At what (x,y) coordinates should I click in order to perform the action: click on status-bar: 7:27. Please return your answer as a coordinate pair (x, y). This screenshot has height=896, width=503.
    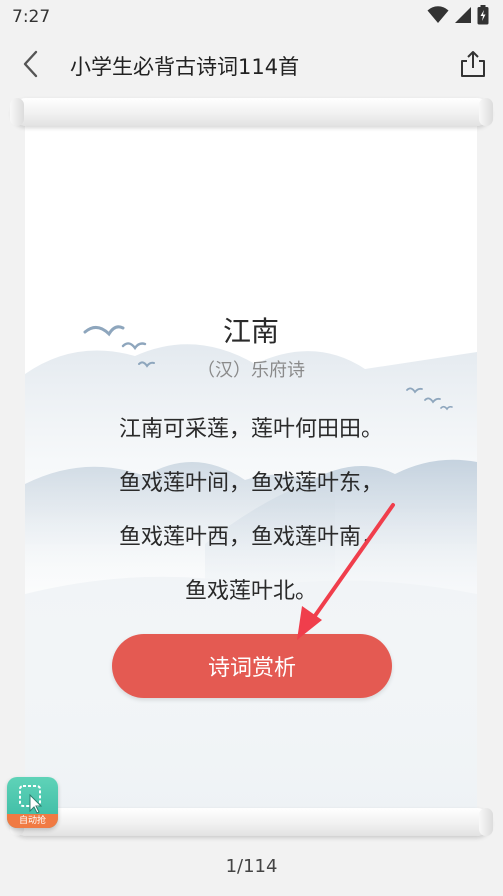
    Looking at the image, I should click on (251, 17).